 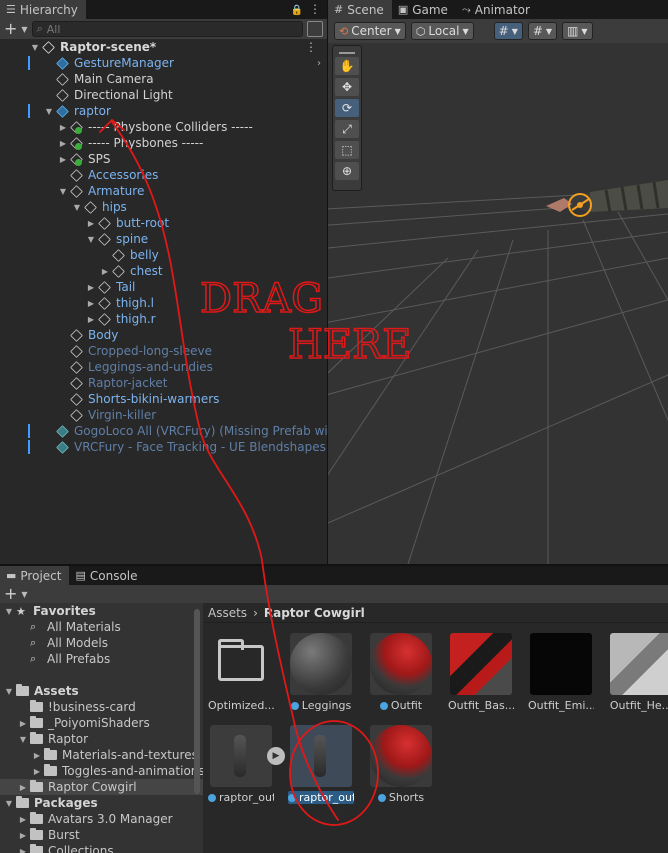 What do you see at coordinates (347, 150) in the screenshot?
I see `rect-tool-icon: ⬚` at bounding box center [347, 150].